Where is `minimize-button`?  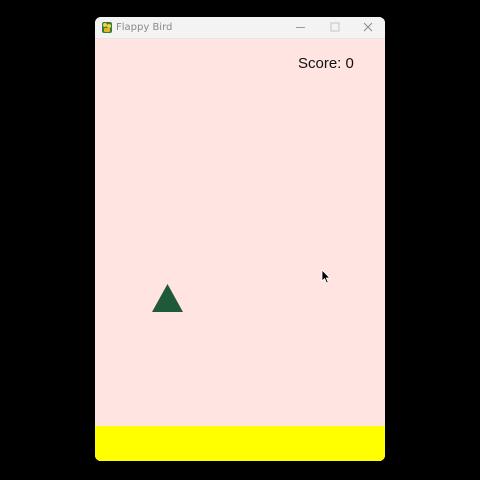
minimize-button is located at coordinates (301, 27).